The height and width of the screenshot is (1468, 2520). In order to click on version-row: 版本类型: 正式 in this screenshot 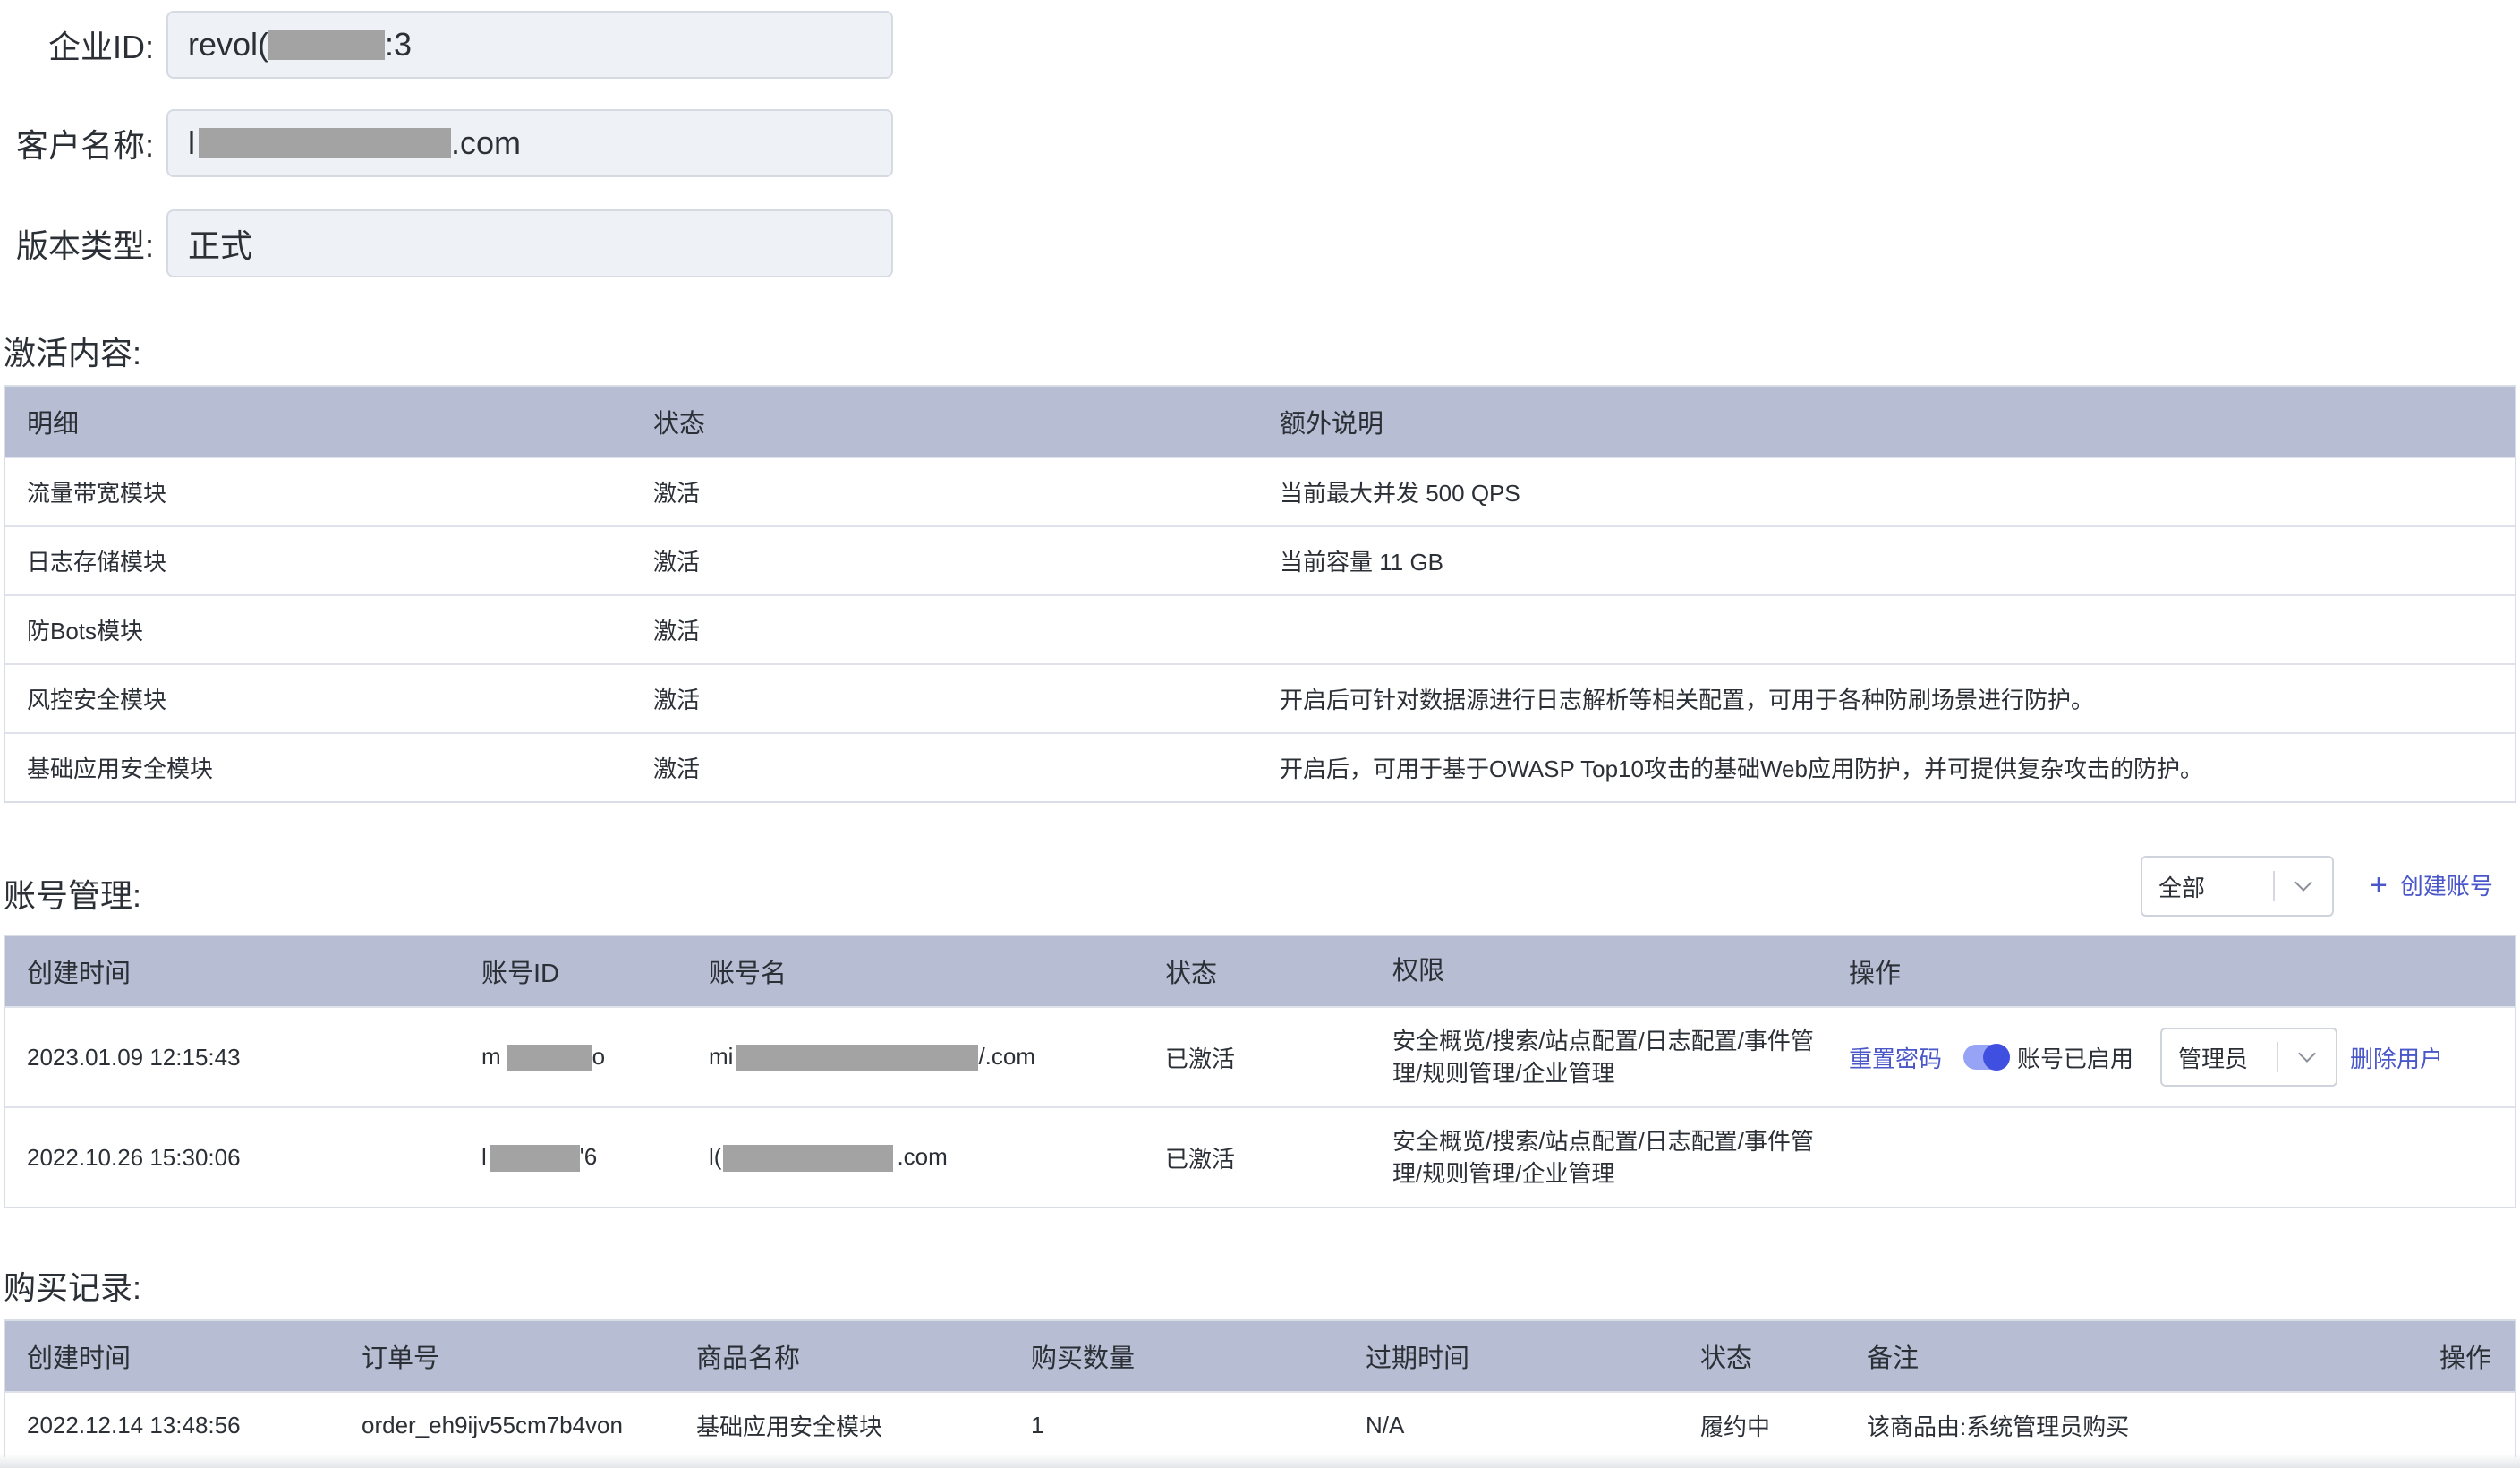, I will do `click(446, 243)`.